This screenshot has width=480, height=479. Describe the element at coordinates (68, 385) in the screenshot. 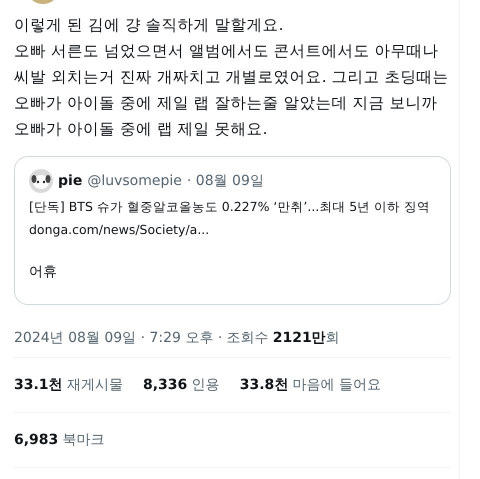

I see `engagement-stat: 33.1천 재게시물` at that location.